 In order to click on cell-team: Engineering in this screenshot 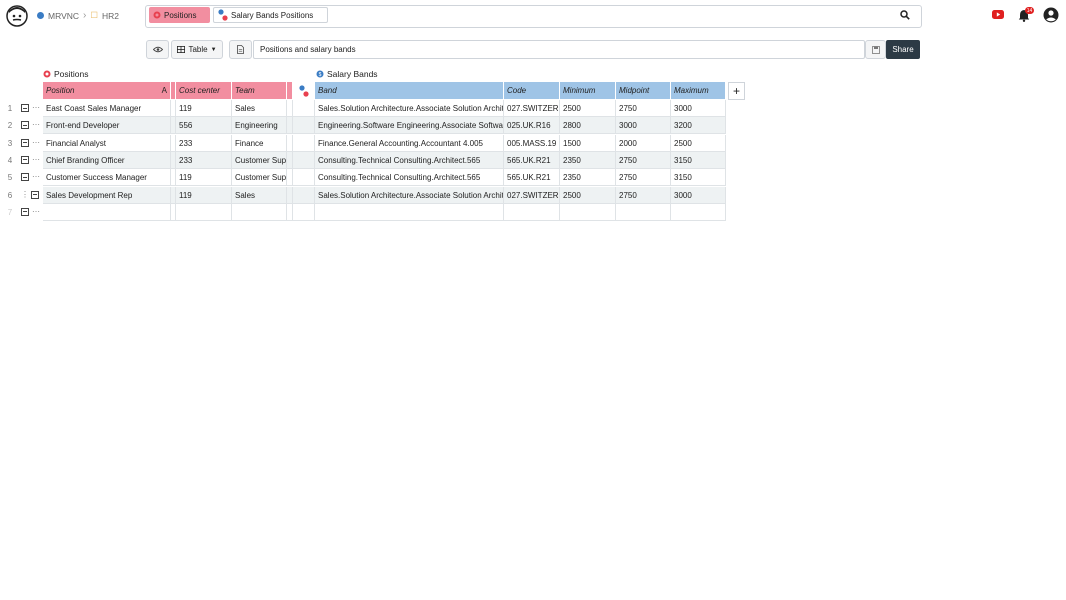, I will do `click(259, 126)`.